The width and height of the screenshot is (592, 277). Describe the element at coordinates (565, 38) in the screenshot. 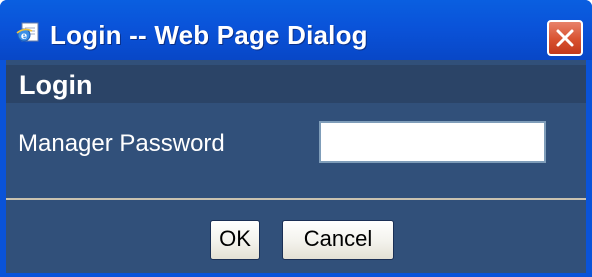

I see `close-button` at that location.